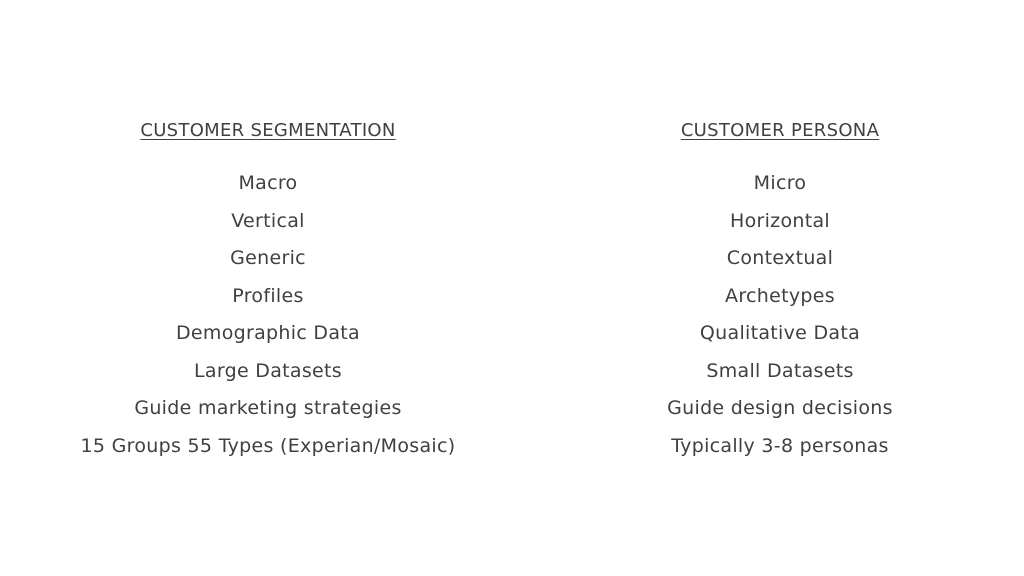 The width and height of the screenshot is (1024, 576). What do you see at coordinates (780, 370) in the screenshot?
I see `persona-item-small-datasets: Small Datasets` at bounding box center [780, 370].